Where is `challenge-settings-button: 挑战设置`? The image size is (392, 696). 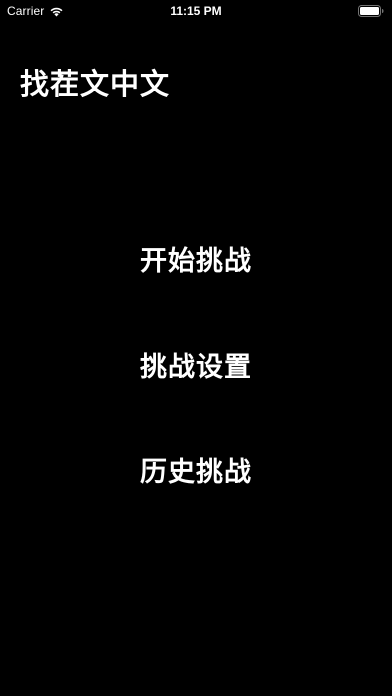
challenge-settings-button: 挑战设置 is located at coordinates (196, 368).